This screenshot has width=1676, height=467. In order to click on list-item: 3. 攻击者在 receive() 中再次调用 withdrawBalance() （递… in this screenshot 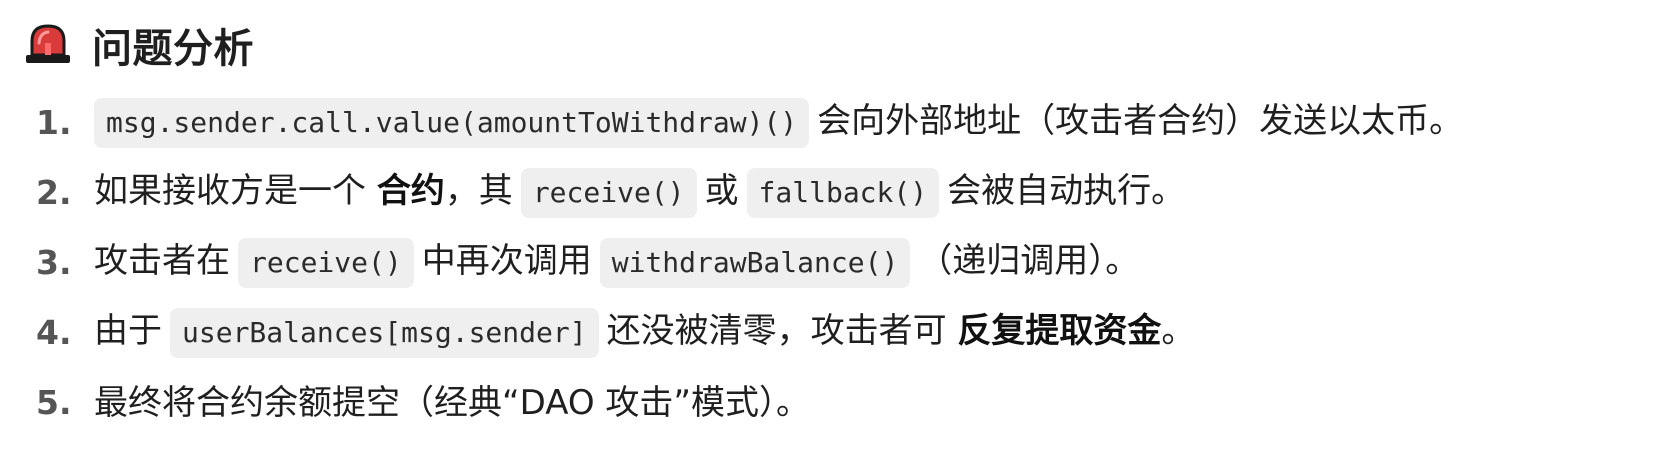, I will do `click(850, 263)`.